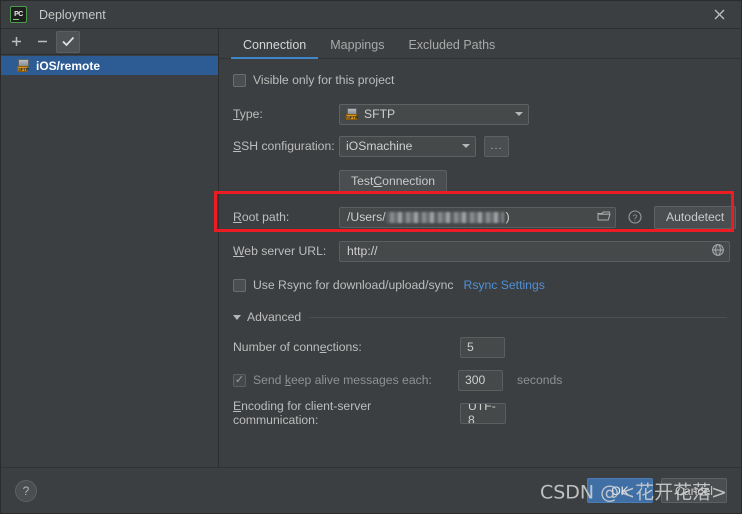 This screenshot has height=514, width=742. I want to click on dialog-footer: ? OK Cancel CSDN @<花开花落>, so click(371, 490).